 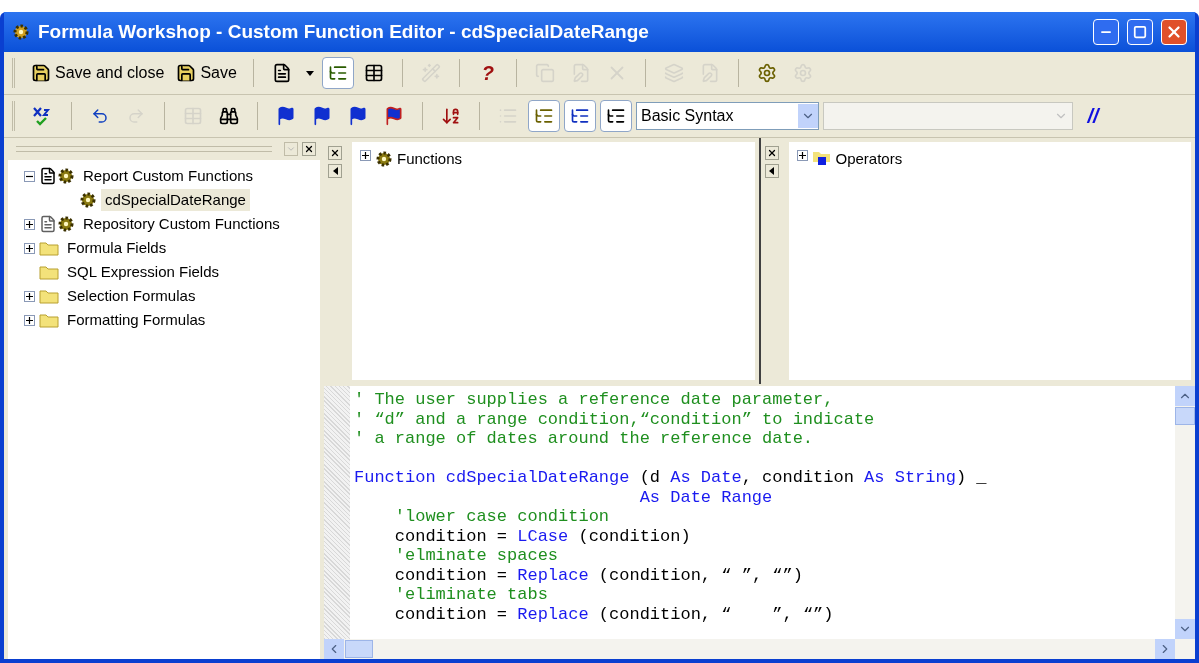 What do you see at coordinates (131, 296) in the screenshot?
I see `tree-item: Selection Formulas` at bounding box center [131, 296].